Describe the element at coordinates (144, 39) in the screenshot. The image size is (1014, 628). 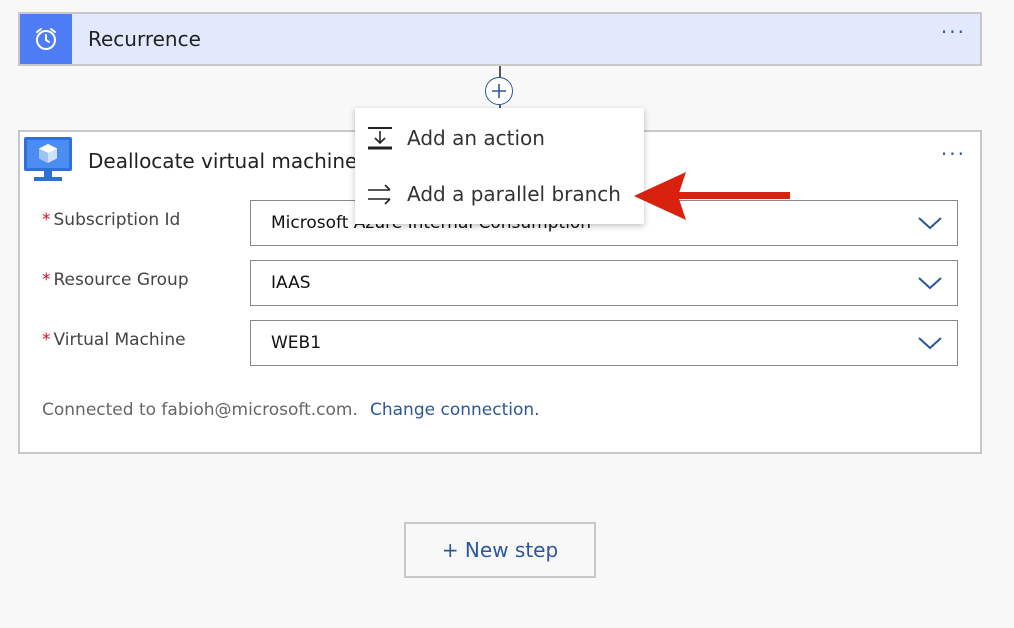
I see `recurrence-title: Recurrence` at that location.